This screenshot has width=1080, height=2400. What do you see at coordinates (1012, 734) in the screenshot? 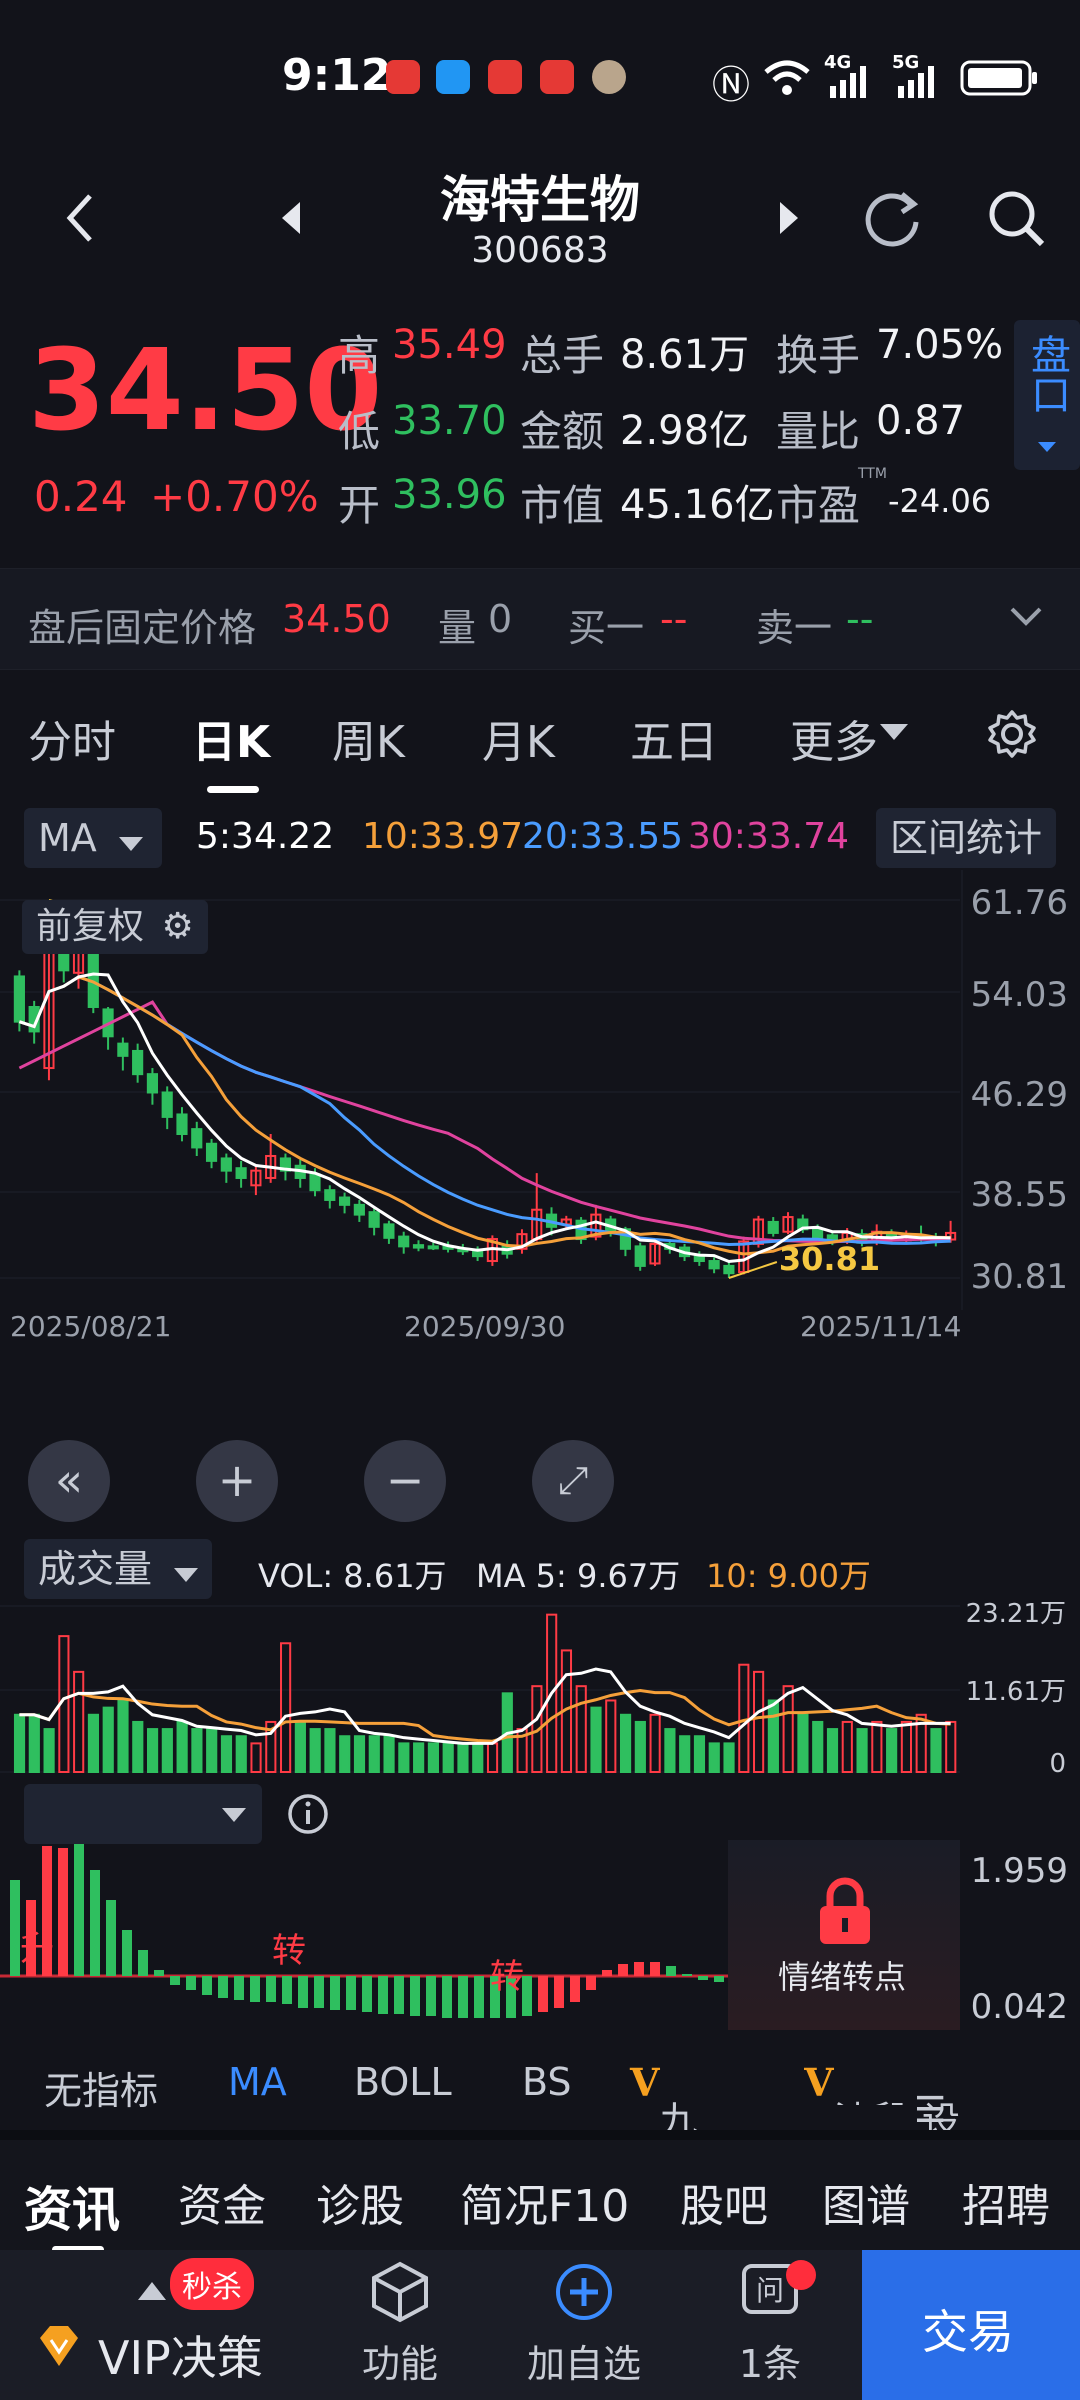
I see `gear-icon` at bounding box center [1012, 734].